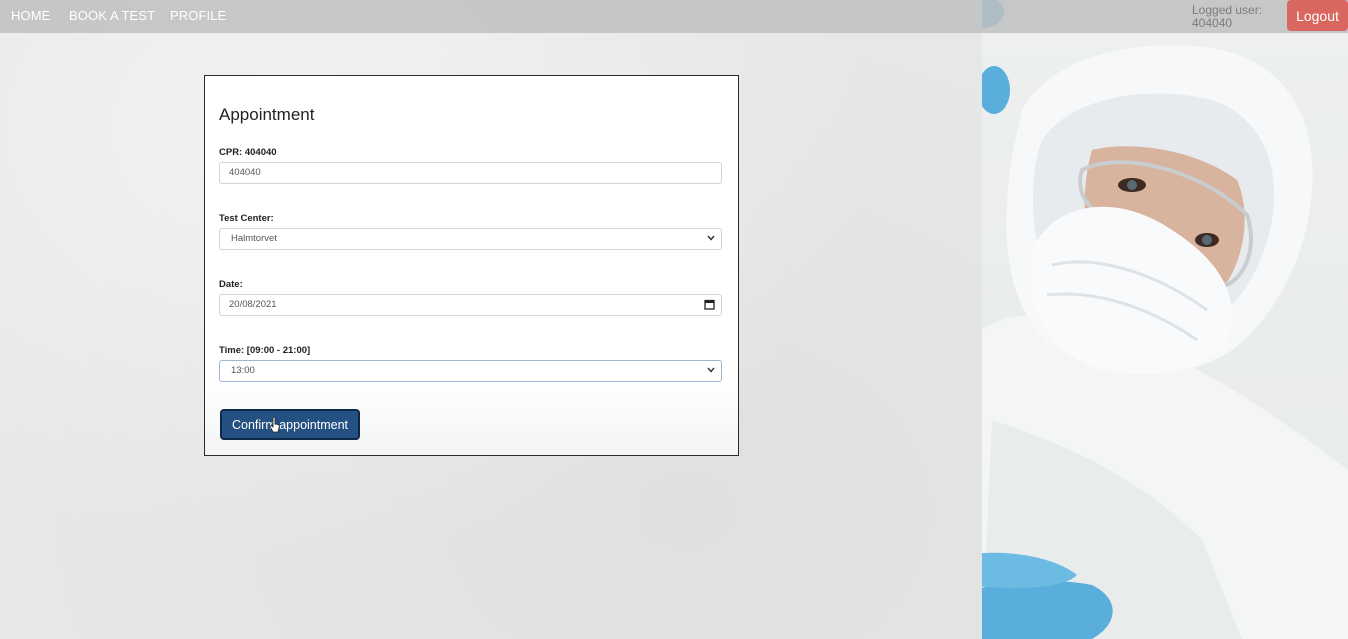 This screenshot has width=1348, height=639. I want to click on test-center-select: Halmtorvet, so click(470, 239).